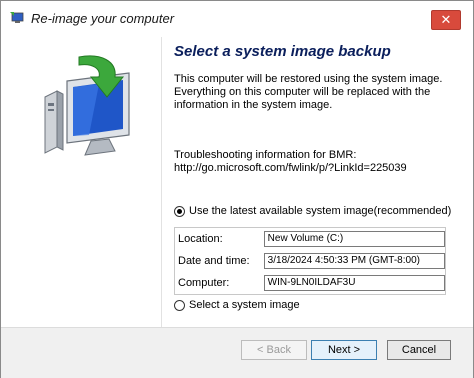  I want to click on location-label: Location:, so click(200, 239).